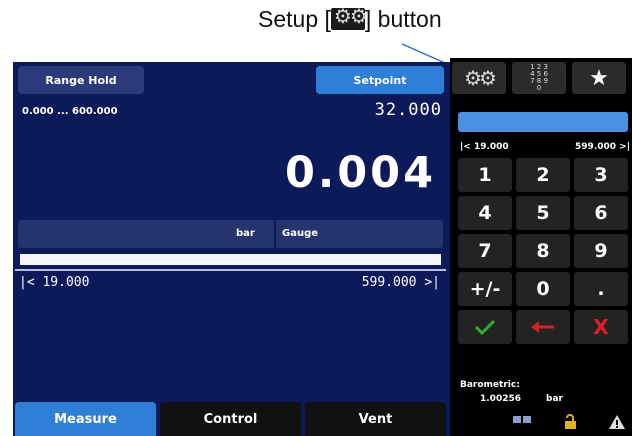 The width and height of the screenshot is (632, 436). Describe the element at coordinates (380, 80) in the screenshot. I see `setpoint-button: Setpoint` at that location.